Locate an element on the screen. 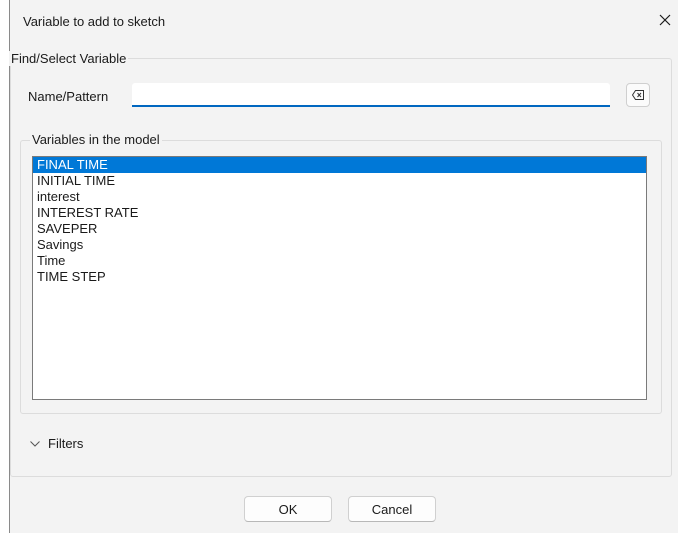 The height and width of the screenshot is (533, 678). list-item-savings: Savings is located at coordinates (339, 245).